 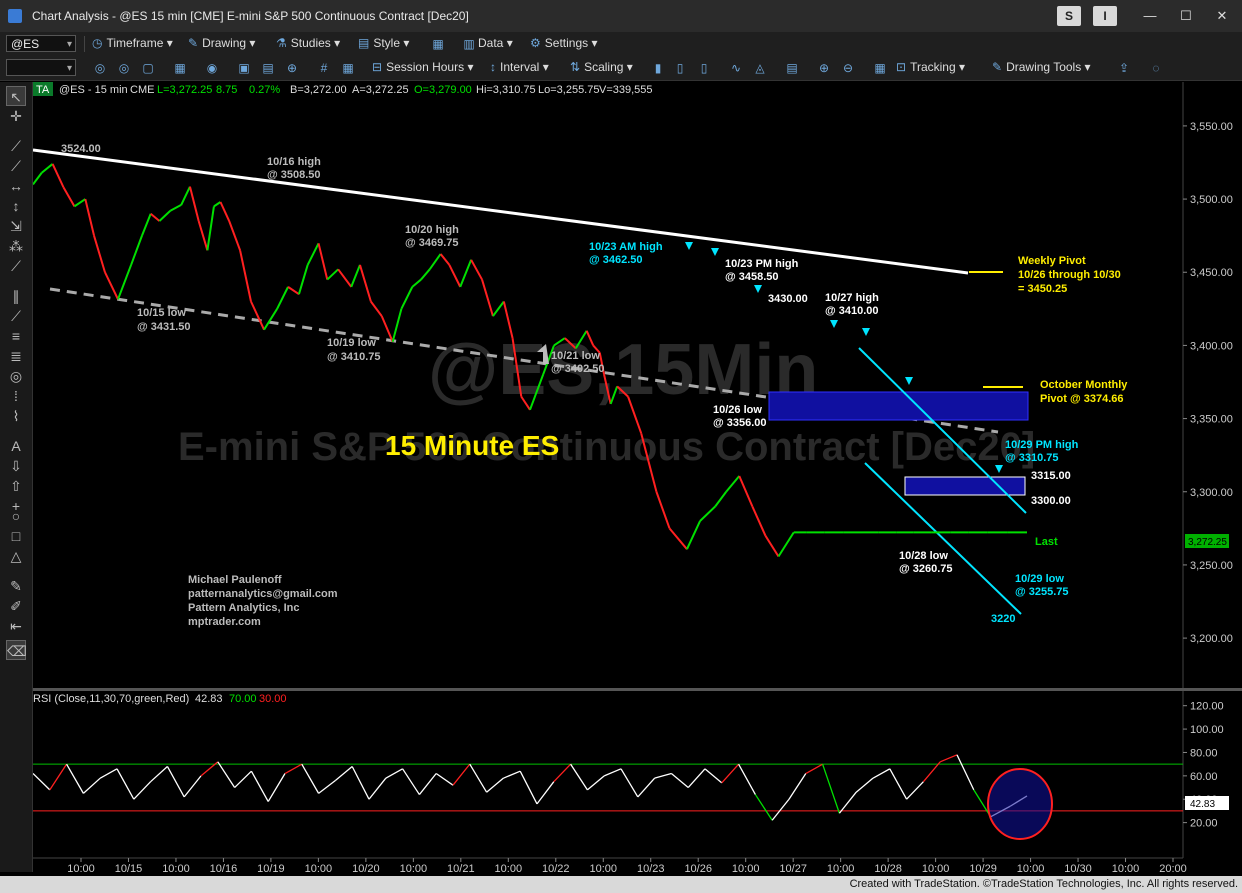 What do you see at coordinates (1207, 730) in the screenshot?
I see `rsi-tick-label: 100.00` at bounding box center [1207, 730].